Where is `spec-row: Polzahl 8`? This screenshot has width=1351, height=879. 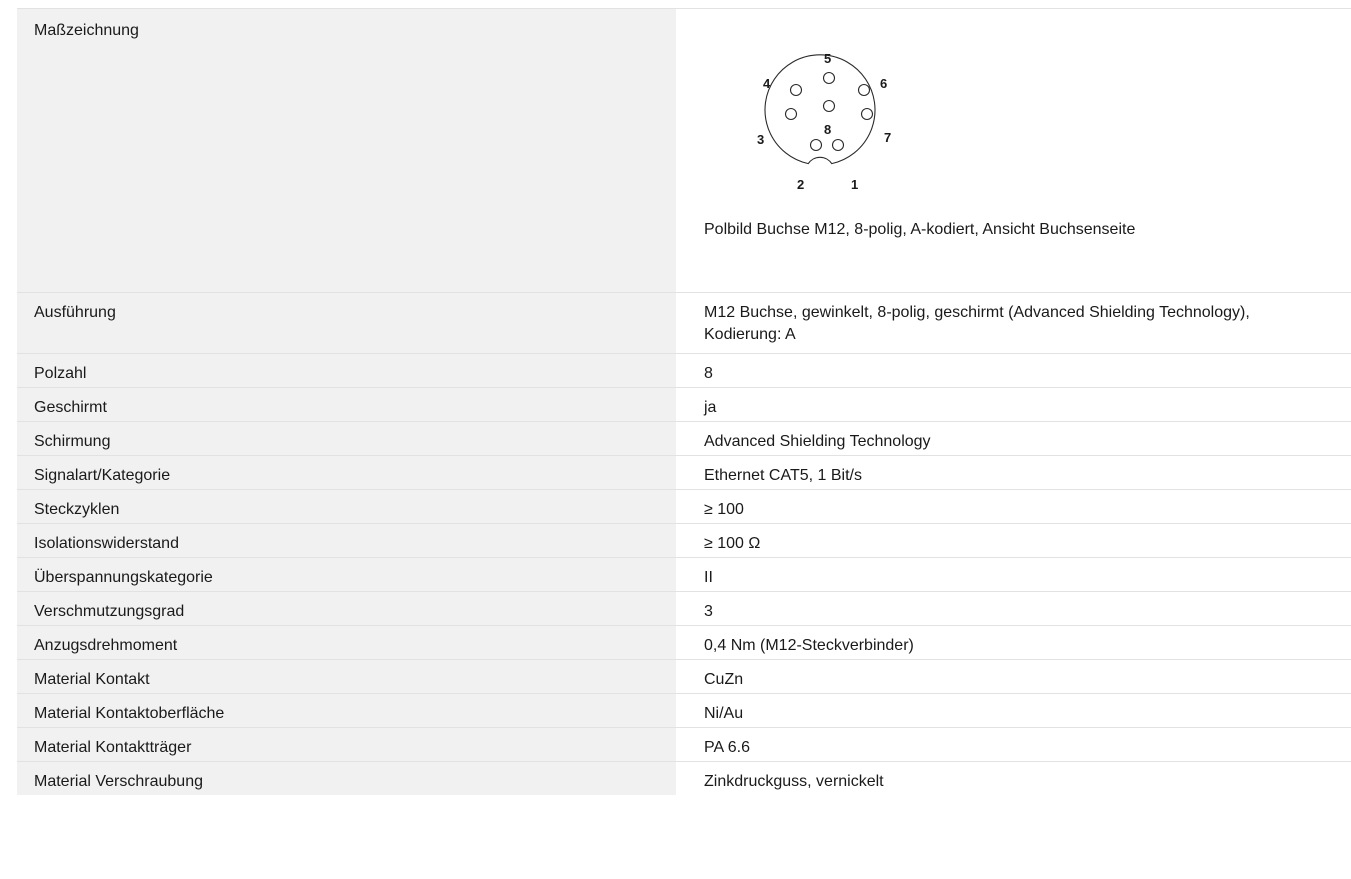 spec-row: Polzahl 8 is located at coordinates (684, 371).